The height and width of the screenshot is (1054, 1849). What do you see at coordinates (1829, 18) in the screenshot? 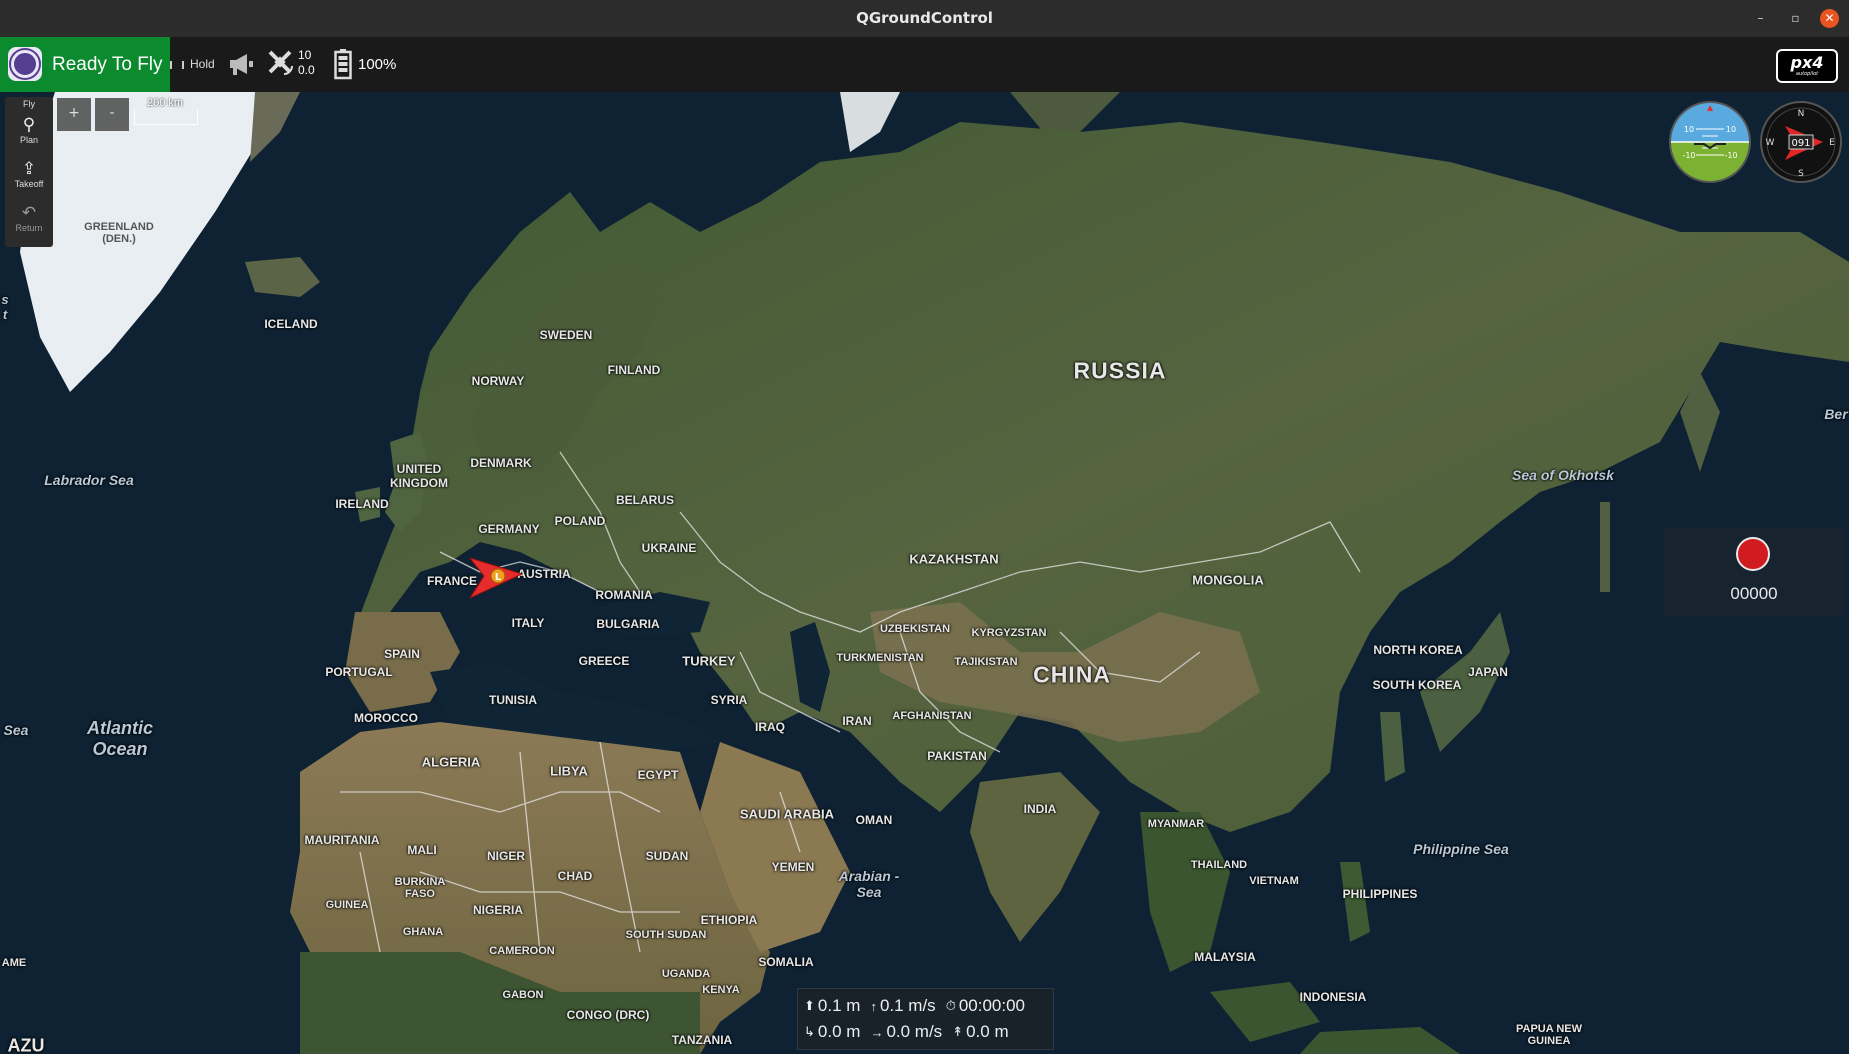
I see `close-icon: ✕` at bounding box center [1829, 18].